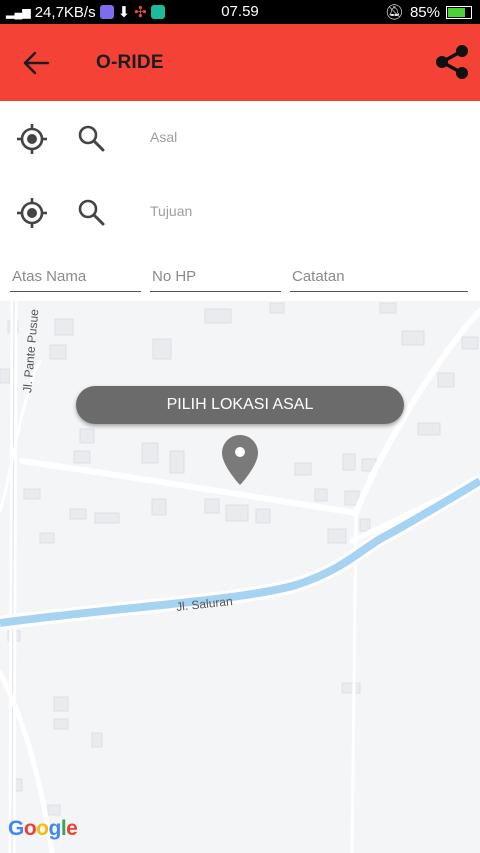 This screenshot has height=853, width=480. I want to click on share-icon, so click(452, 62).